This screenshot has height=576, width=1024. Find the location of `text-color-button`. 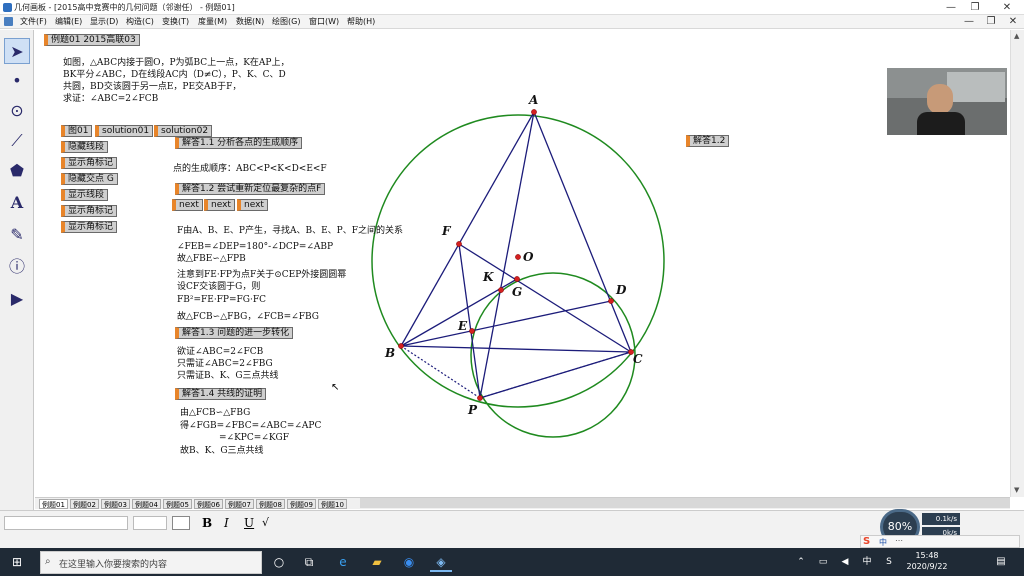

text-color-button is located at coordinates (181, 523).